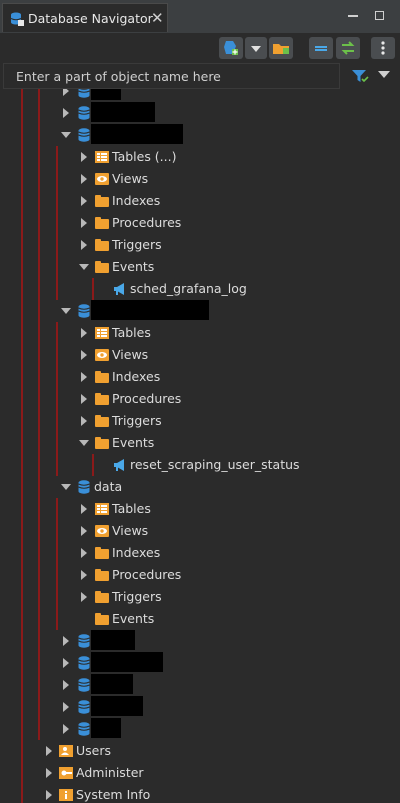 Image resolution: width=400 pixels, height=803 pixels. What do you see at coordinates (66, 773) in the screenshot?
I see `administer-icon` at bounding box center [66, 773].